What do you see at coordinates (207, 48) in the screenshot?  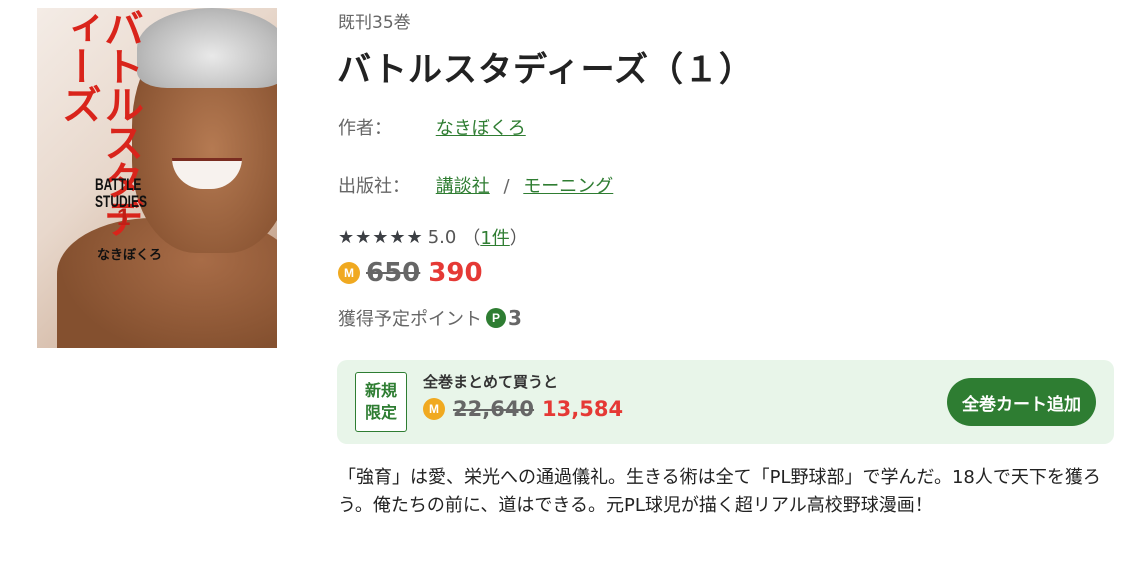 I see `cover-figure-hair` at bounding box center [207, 48].